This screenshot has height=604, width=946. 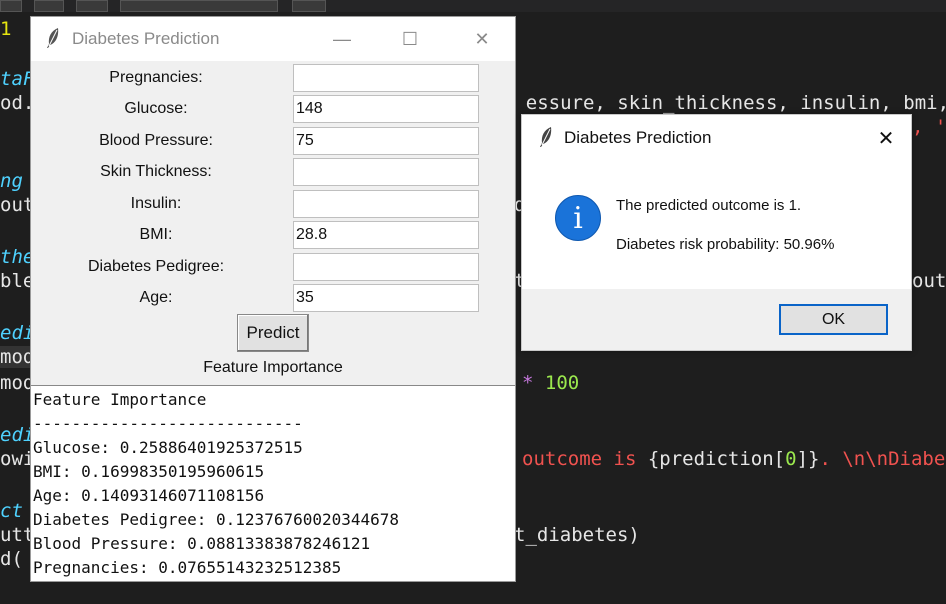 What do you see at coordinates (577, 535) in the screenshot?
I see `code-fragment: t_diabetes)` at bounding box center [577, 535].